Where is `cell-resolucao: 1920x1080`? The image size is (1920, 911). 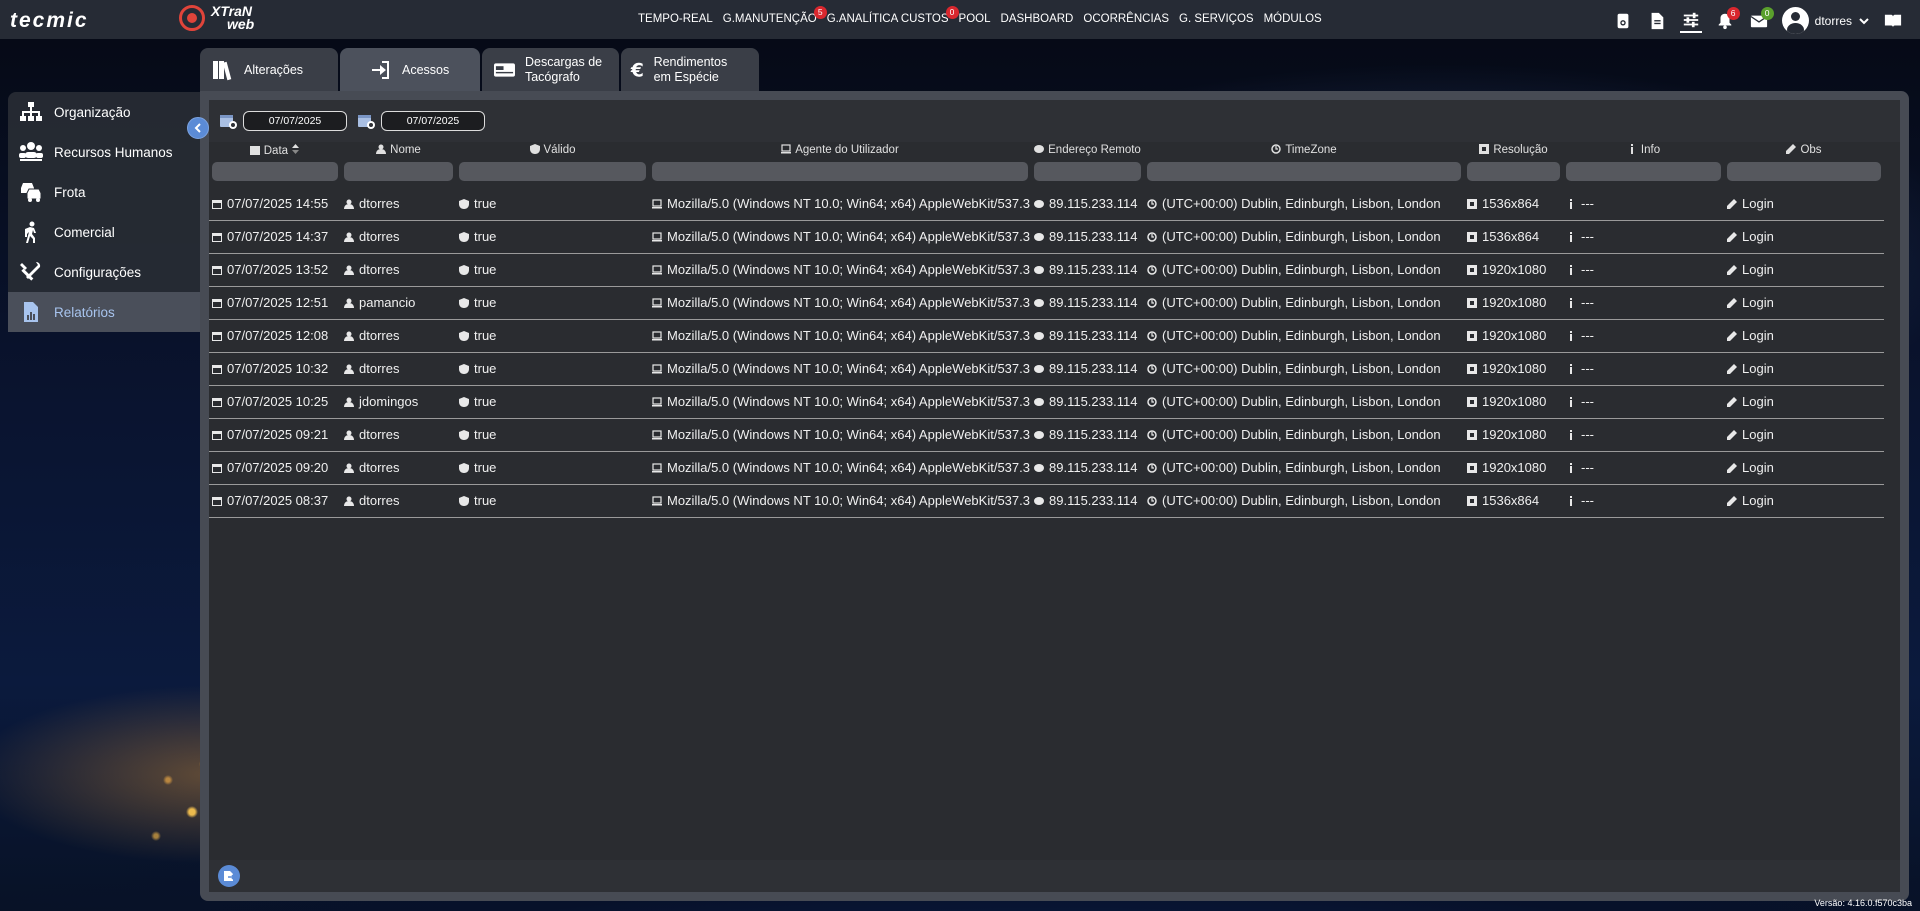
cell-resolucao: 1920x1080 is located at coordinates (1513, 401).